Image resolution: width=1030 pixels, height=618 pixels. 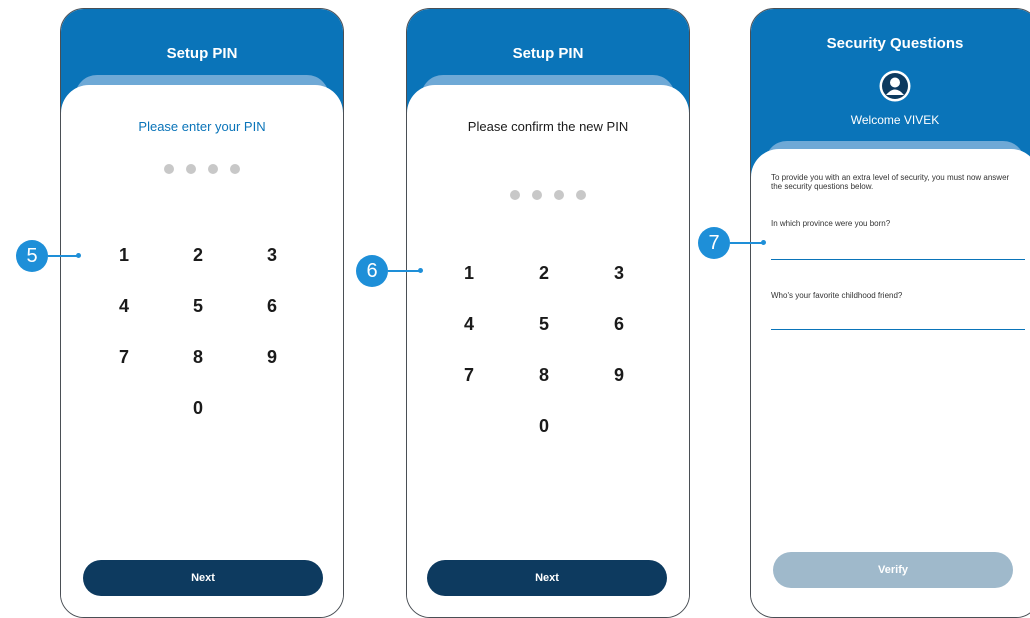 What do you see at coordinates (372, 271) in the screenshot?
I see `callout-badge: 6` at bounding box center [372, 271].